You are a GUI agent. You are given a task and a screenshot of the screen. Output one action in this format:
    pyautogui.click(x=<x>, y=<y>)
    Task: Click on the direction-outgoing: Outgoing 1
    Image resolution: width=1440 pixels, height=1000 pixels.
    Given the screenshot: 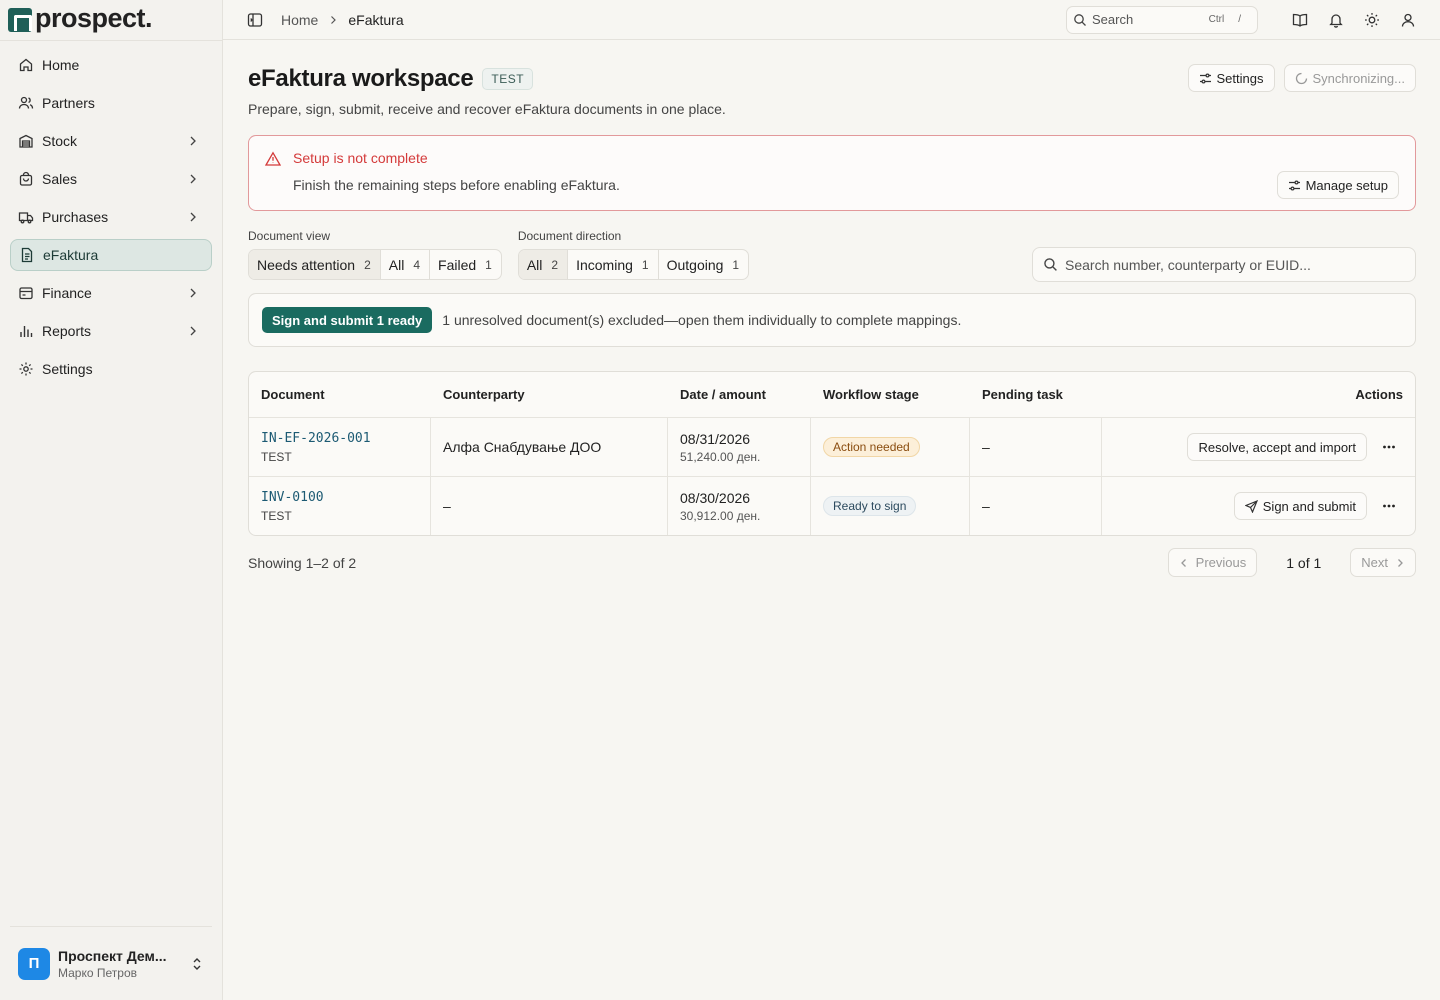 What is the action you would take?
    pyautogui.click(x=704, y=264)
    